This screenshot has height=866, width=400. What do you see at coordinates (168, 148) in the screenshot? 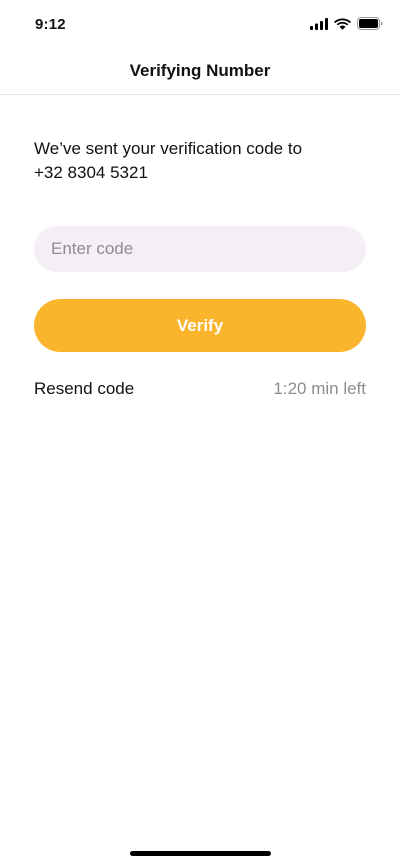
I see `message-text: We’ve sent your verification code to` at bounding box center [168, 148].